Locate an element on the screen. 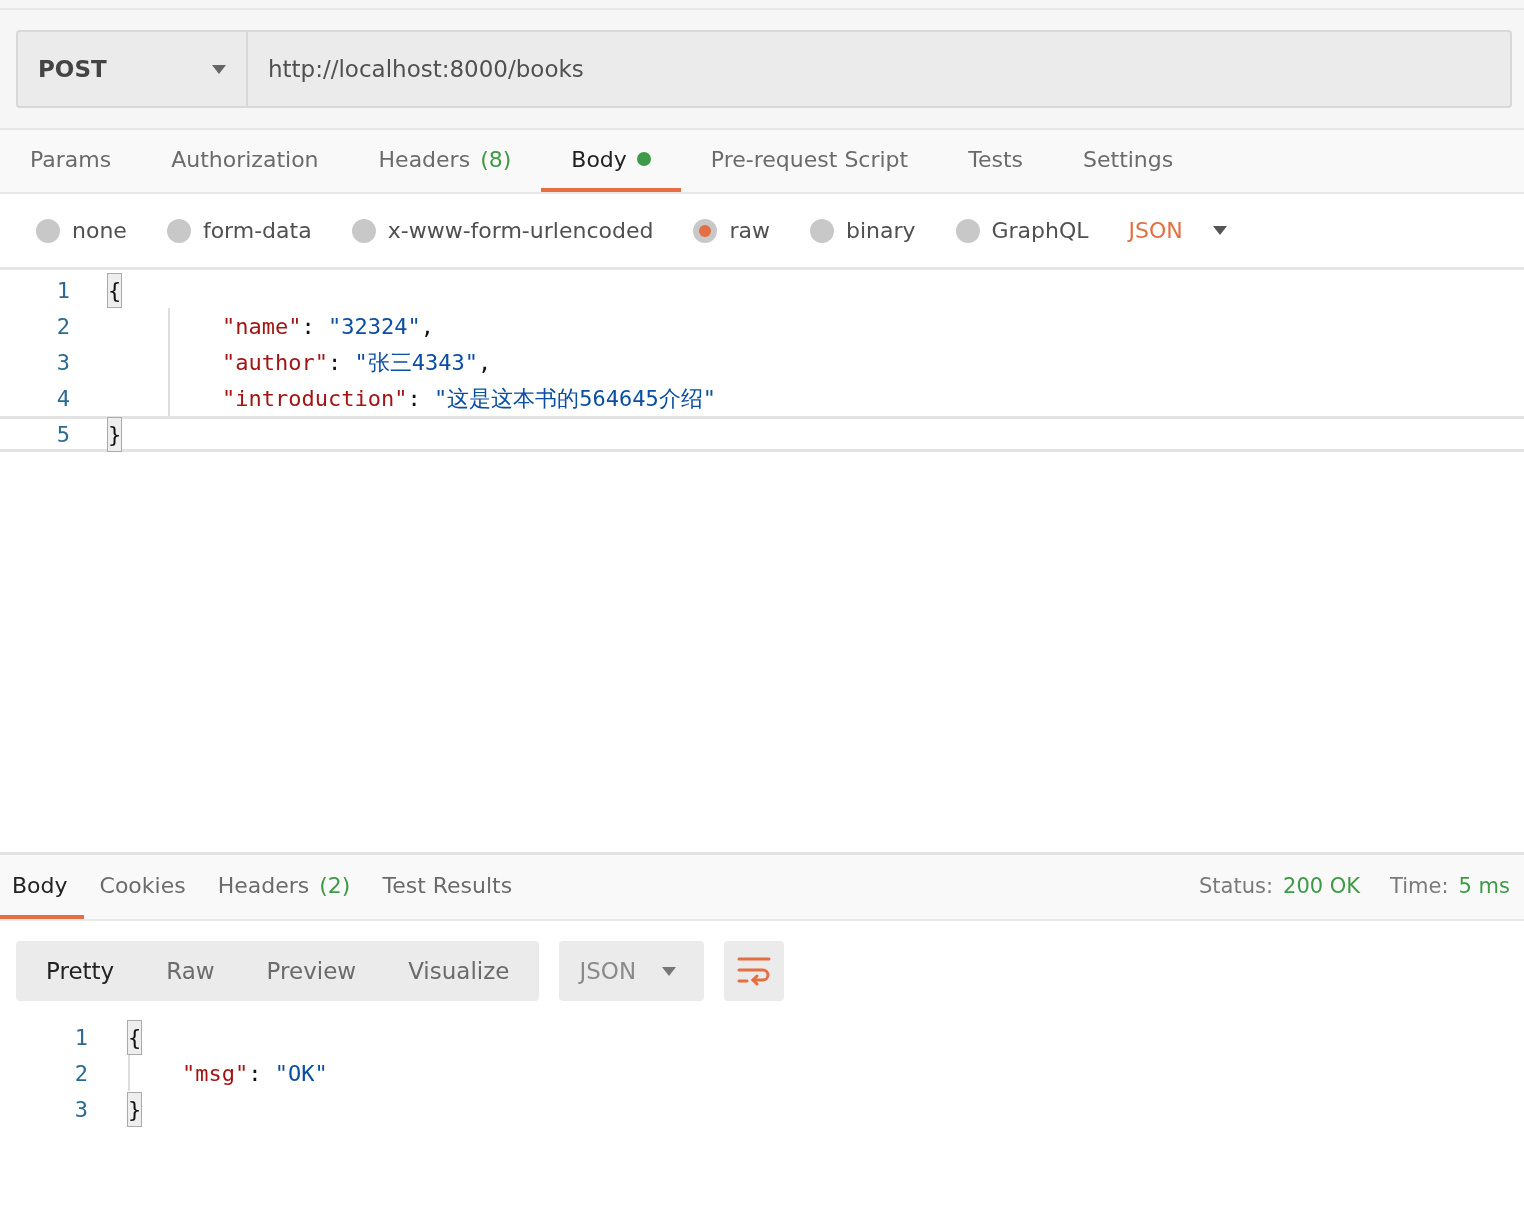 This screenshot has width=1524, height=1208. body-type-radio: x-www-form-urlencoded is located at coordinates (502, 230).